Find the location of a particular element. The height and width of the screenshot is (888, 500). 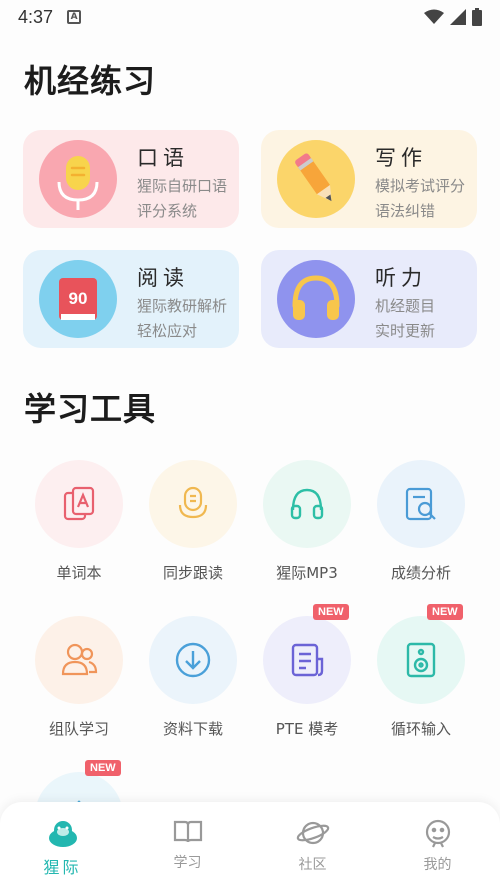

bottom-navigation: 猩际 学习 社区 我的 is located at coordinates (250, 845).